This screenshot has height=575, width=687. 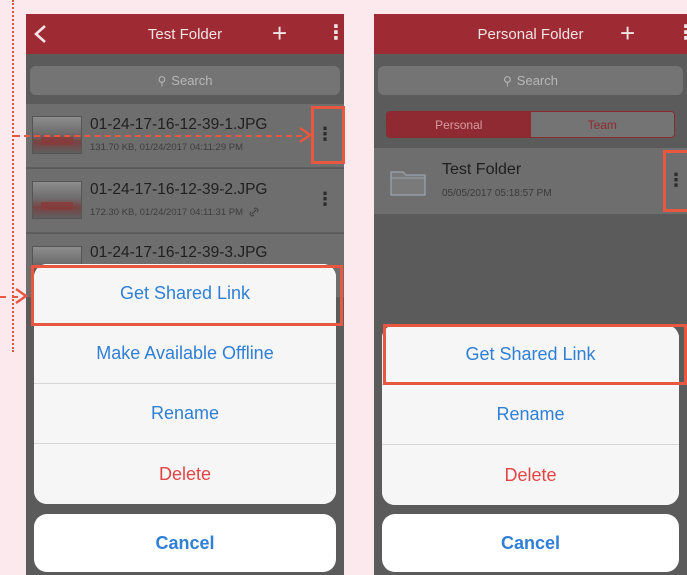 I want to click on file-name: 01-24-17-16-12-39-3.JPG, so click(x=179, y=252).